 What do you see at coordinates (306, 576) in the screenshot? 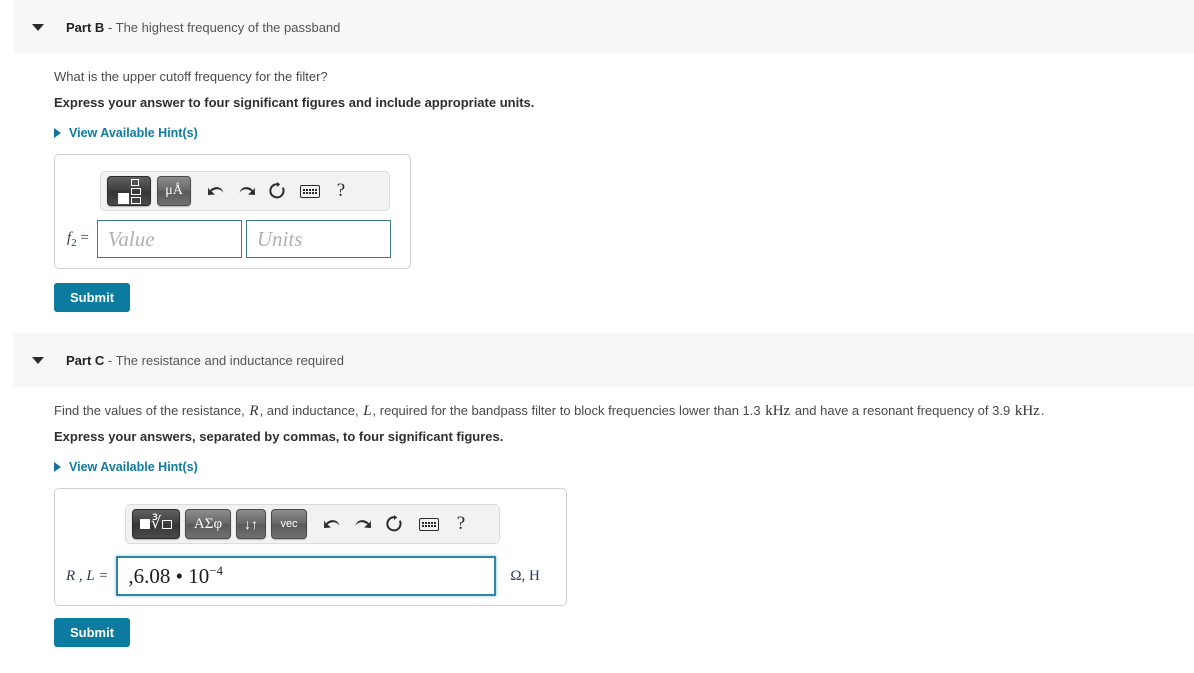
I see `resistance-inductance-input: ,6.08 • 10−4` at bounding box center [306, 576].